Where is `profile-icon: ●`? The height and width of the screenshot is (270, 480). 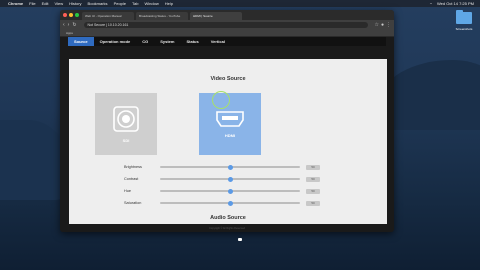
profile-icon: ● is located at coordinates (382, 25).